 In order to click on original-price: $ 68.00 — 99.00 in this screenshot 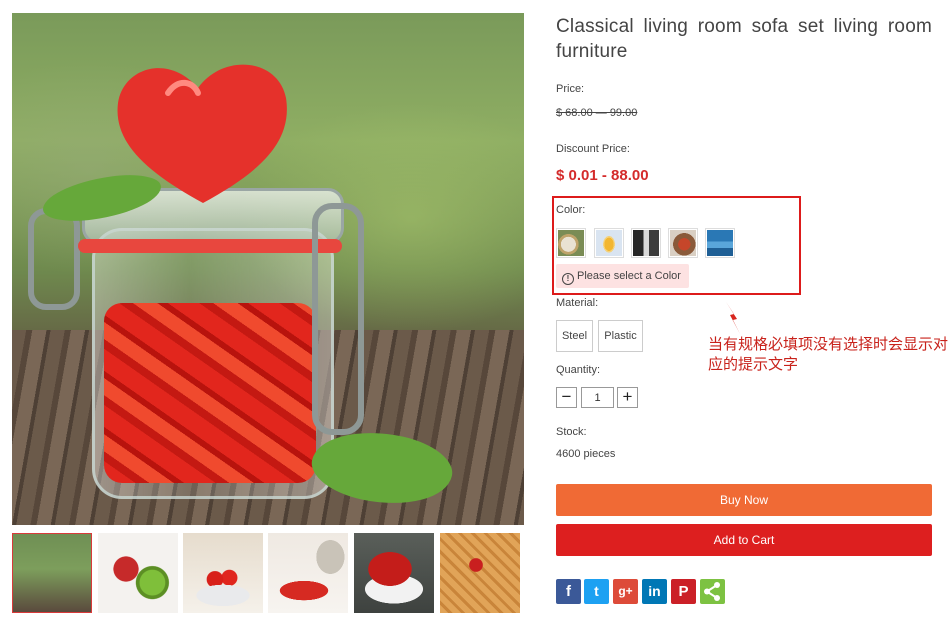, I will do `click(597, 113)`.